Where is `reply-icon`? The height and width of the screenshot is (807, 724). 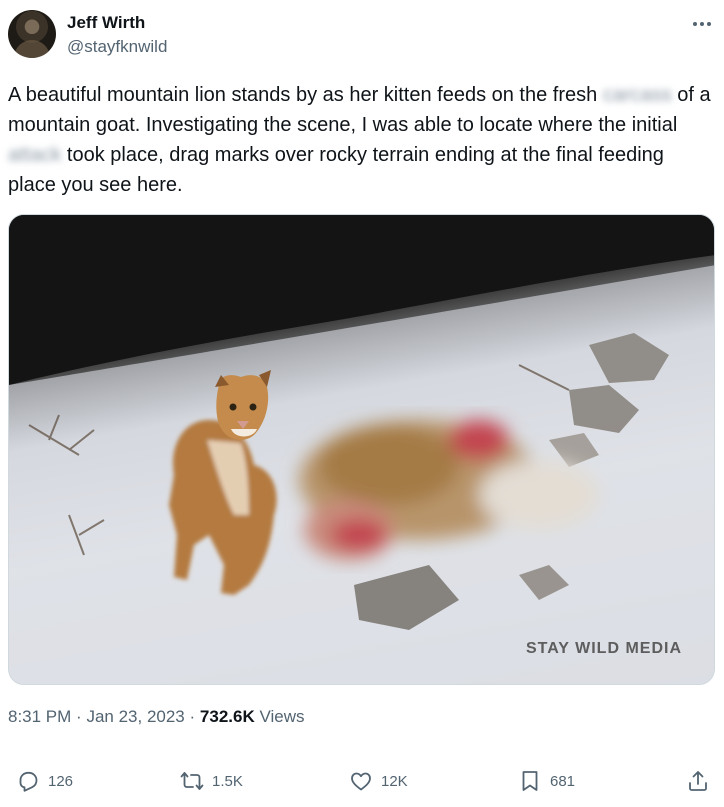
reply-icon is located at coordinates (28, 781).